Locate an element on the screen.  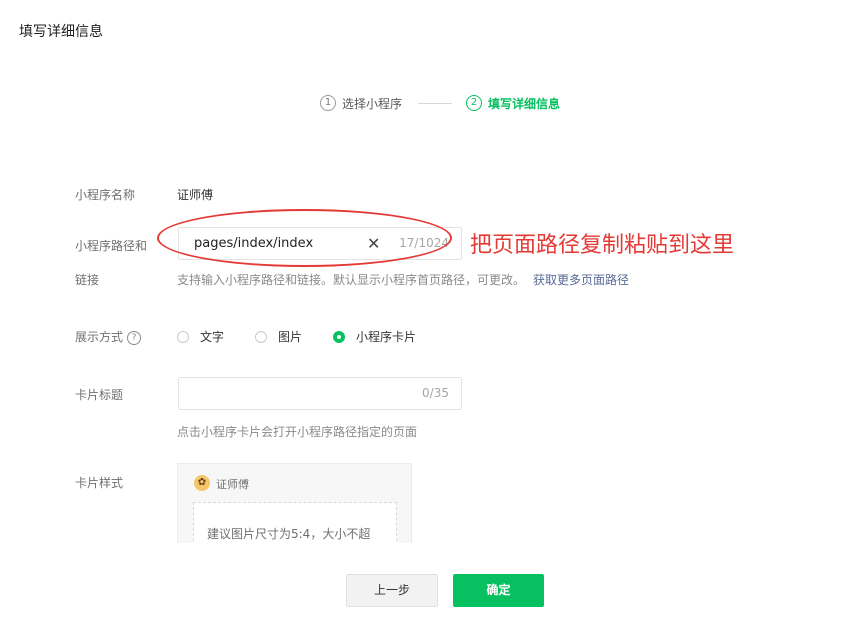
card-style-label: 卡片样式 is located at coordinates (99, 483).